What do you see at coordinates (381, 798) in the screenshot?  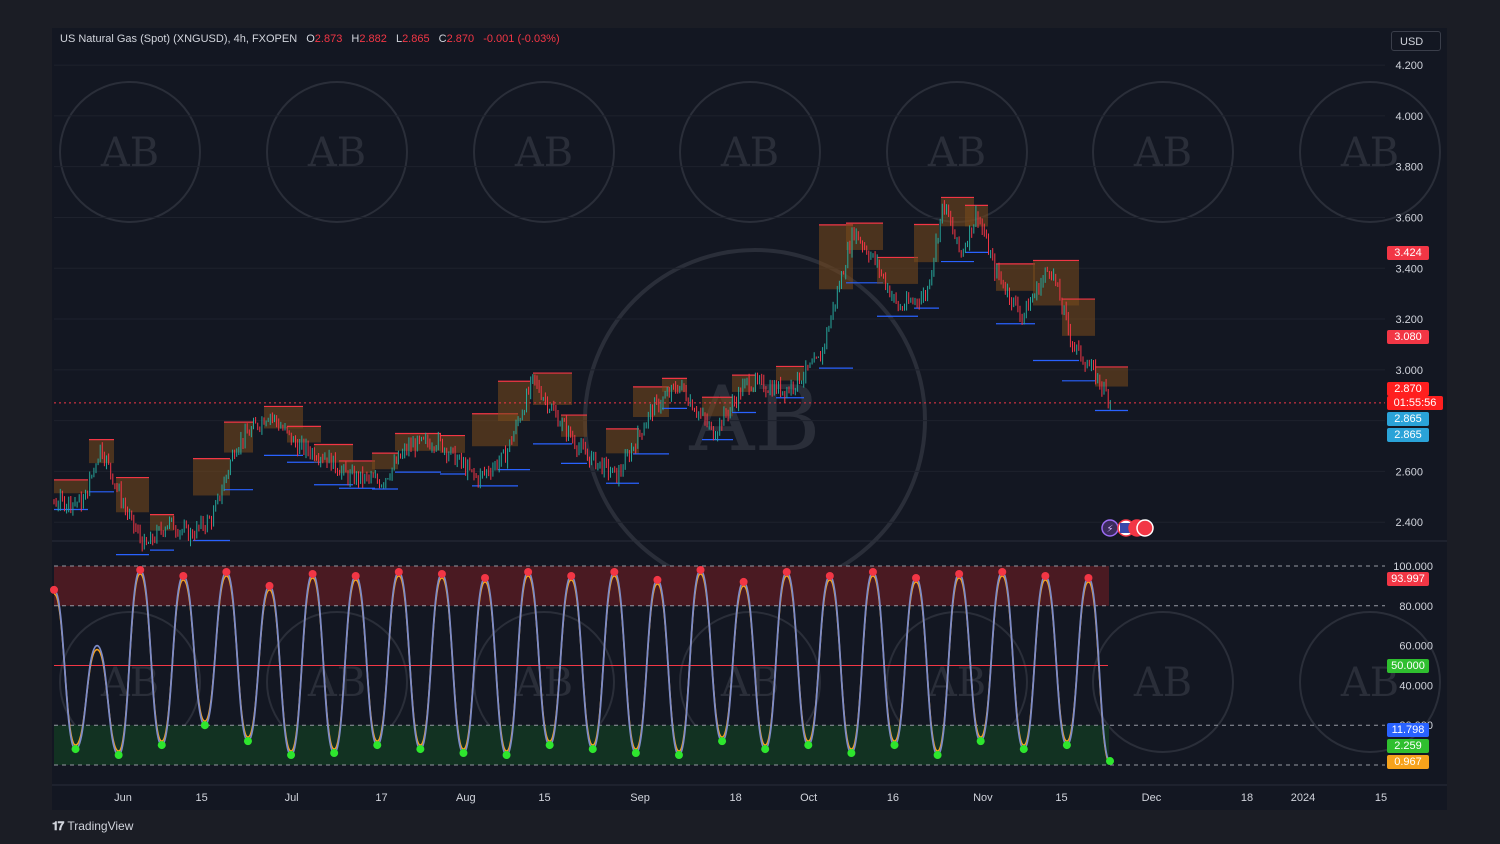 I see `time-tick-label: 17` at bounding box center [381, 798].